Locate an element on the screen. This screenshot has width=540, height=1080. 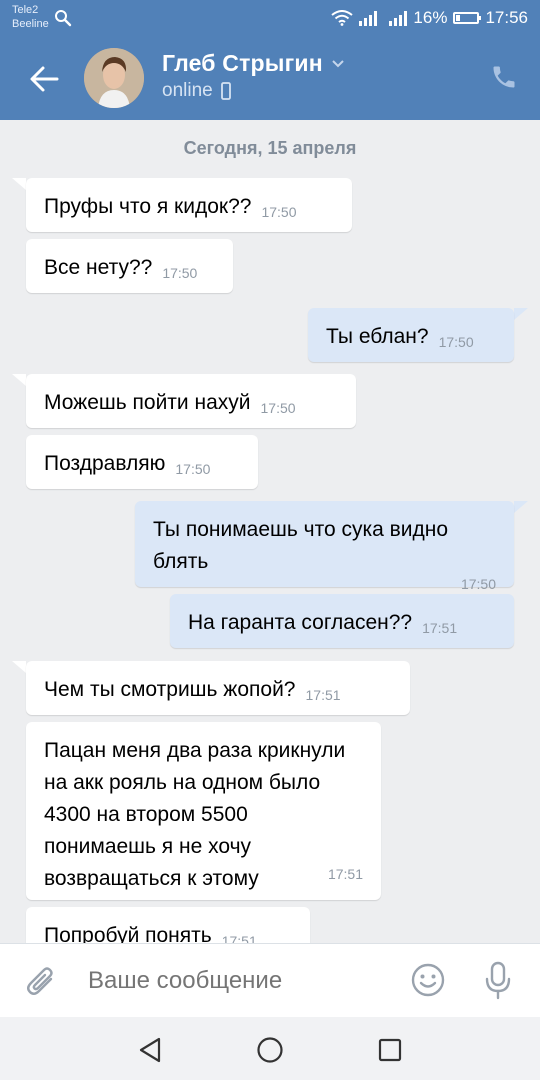
message-text: Чем ты смотришь жопой? is located at coordinates (170, 689).